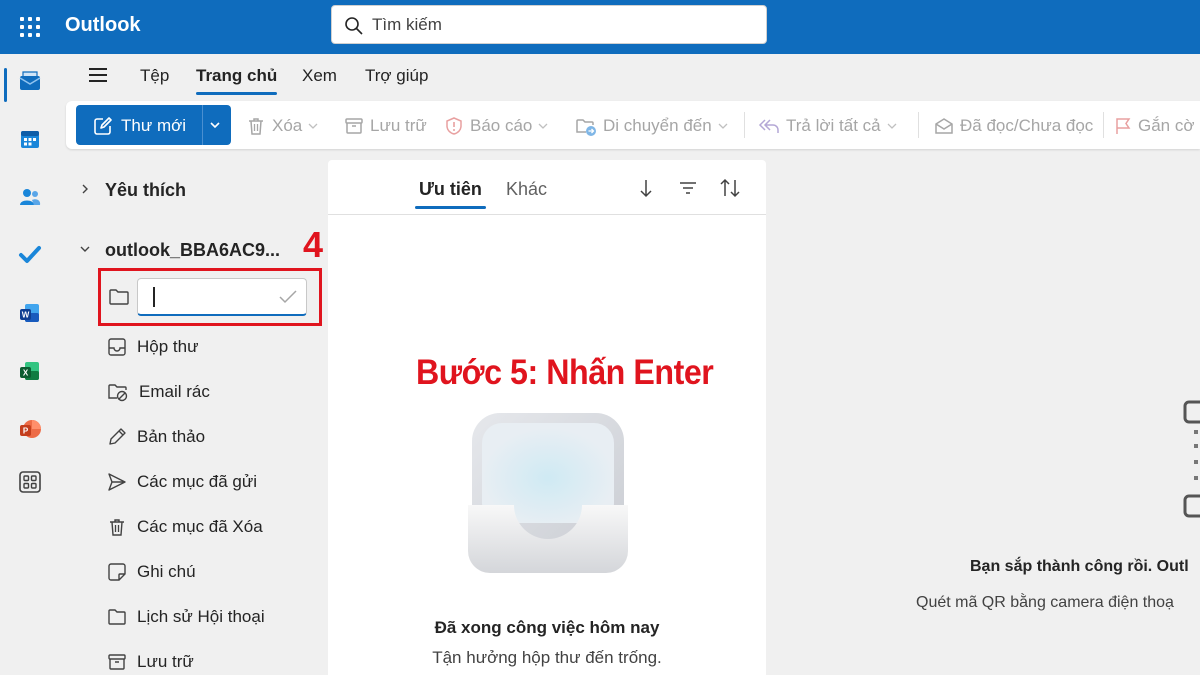 Image resolution: width=1200 pixels, height=675 pixels. I want to click on message-list-header: Ưu tiên Khác, so click(547, 187).